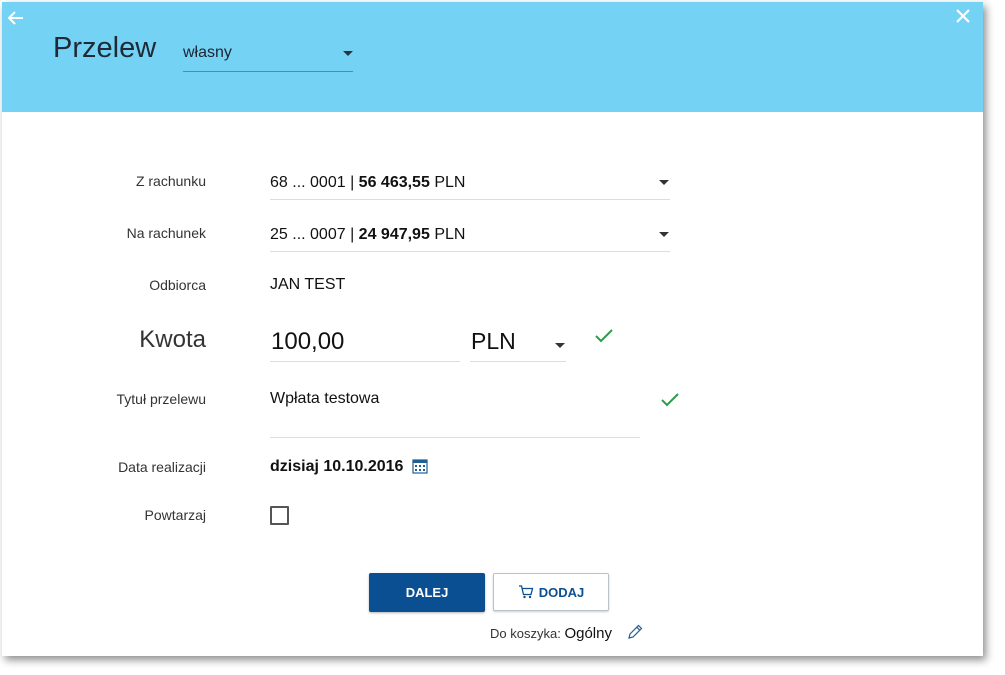  Describe the element at coordinates (518, 343) in the screenshot. I see `currency-select: PLN` at that location.